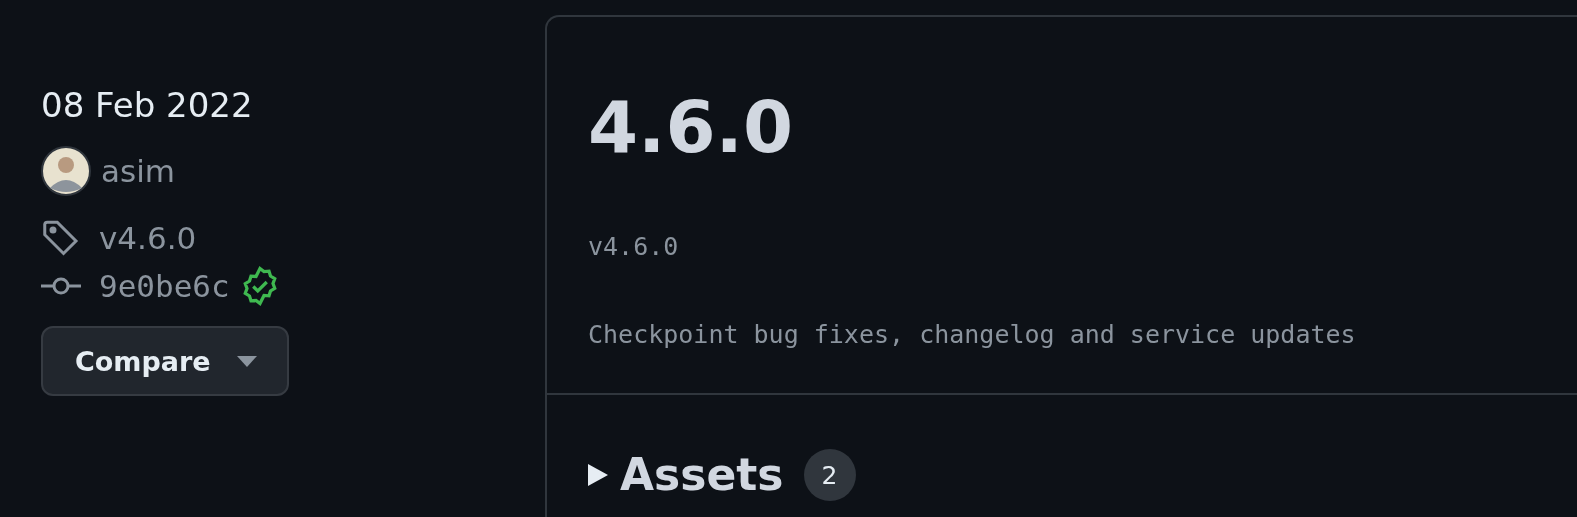 This screenshot has height=517, width=1577. Describe the element at coordinates (61, 238) in the screenshot. I see `tag-icon` at that location.